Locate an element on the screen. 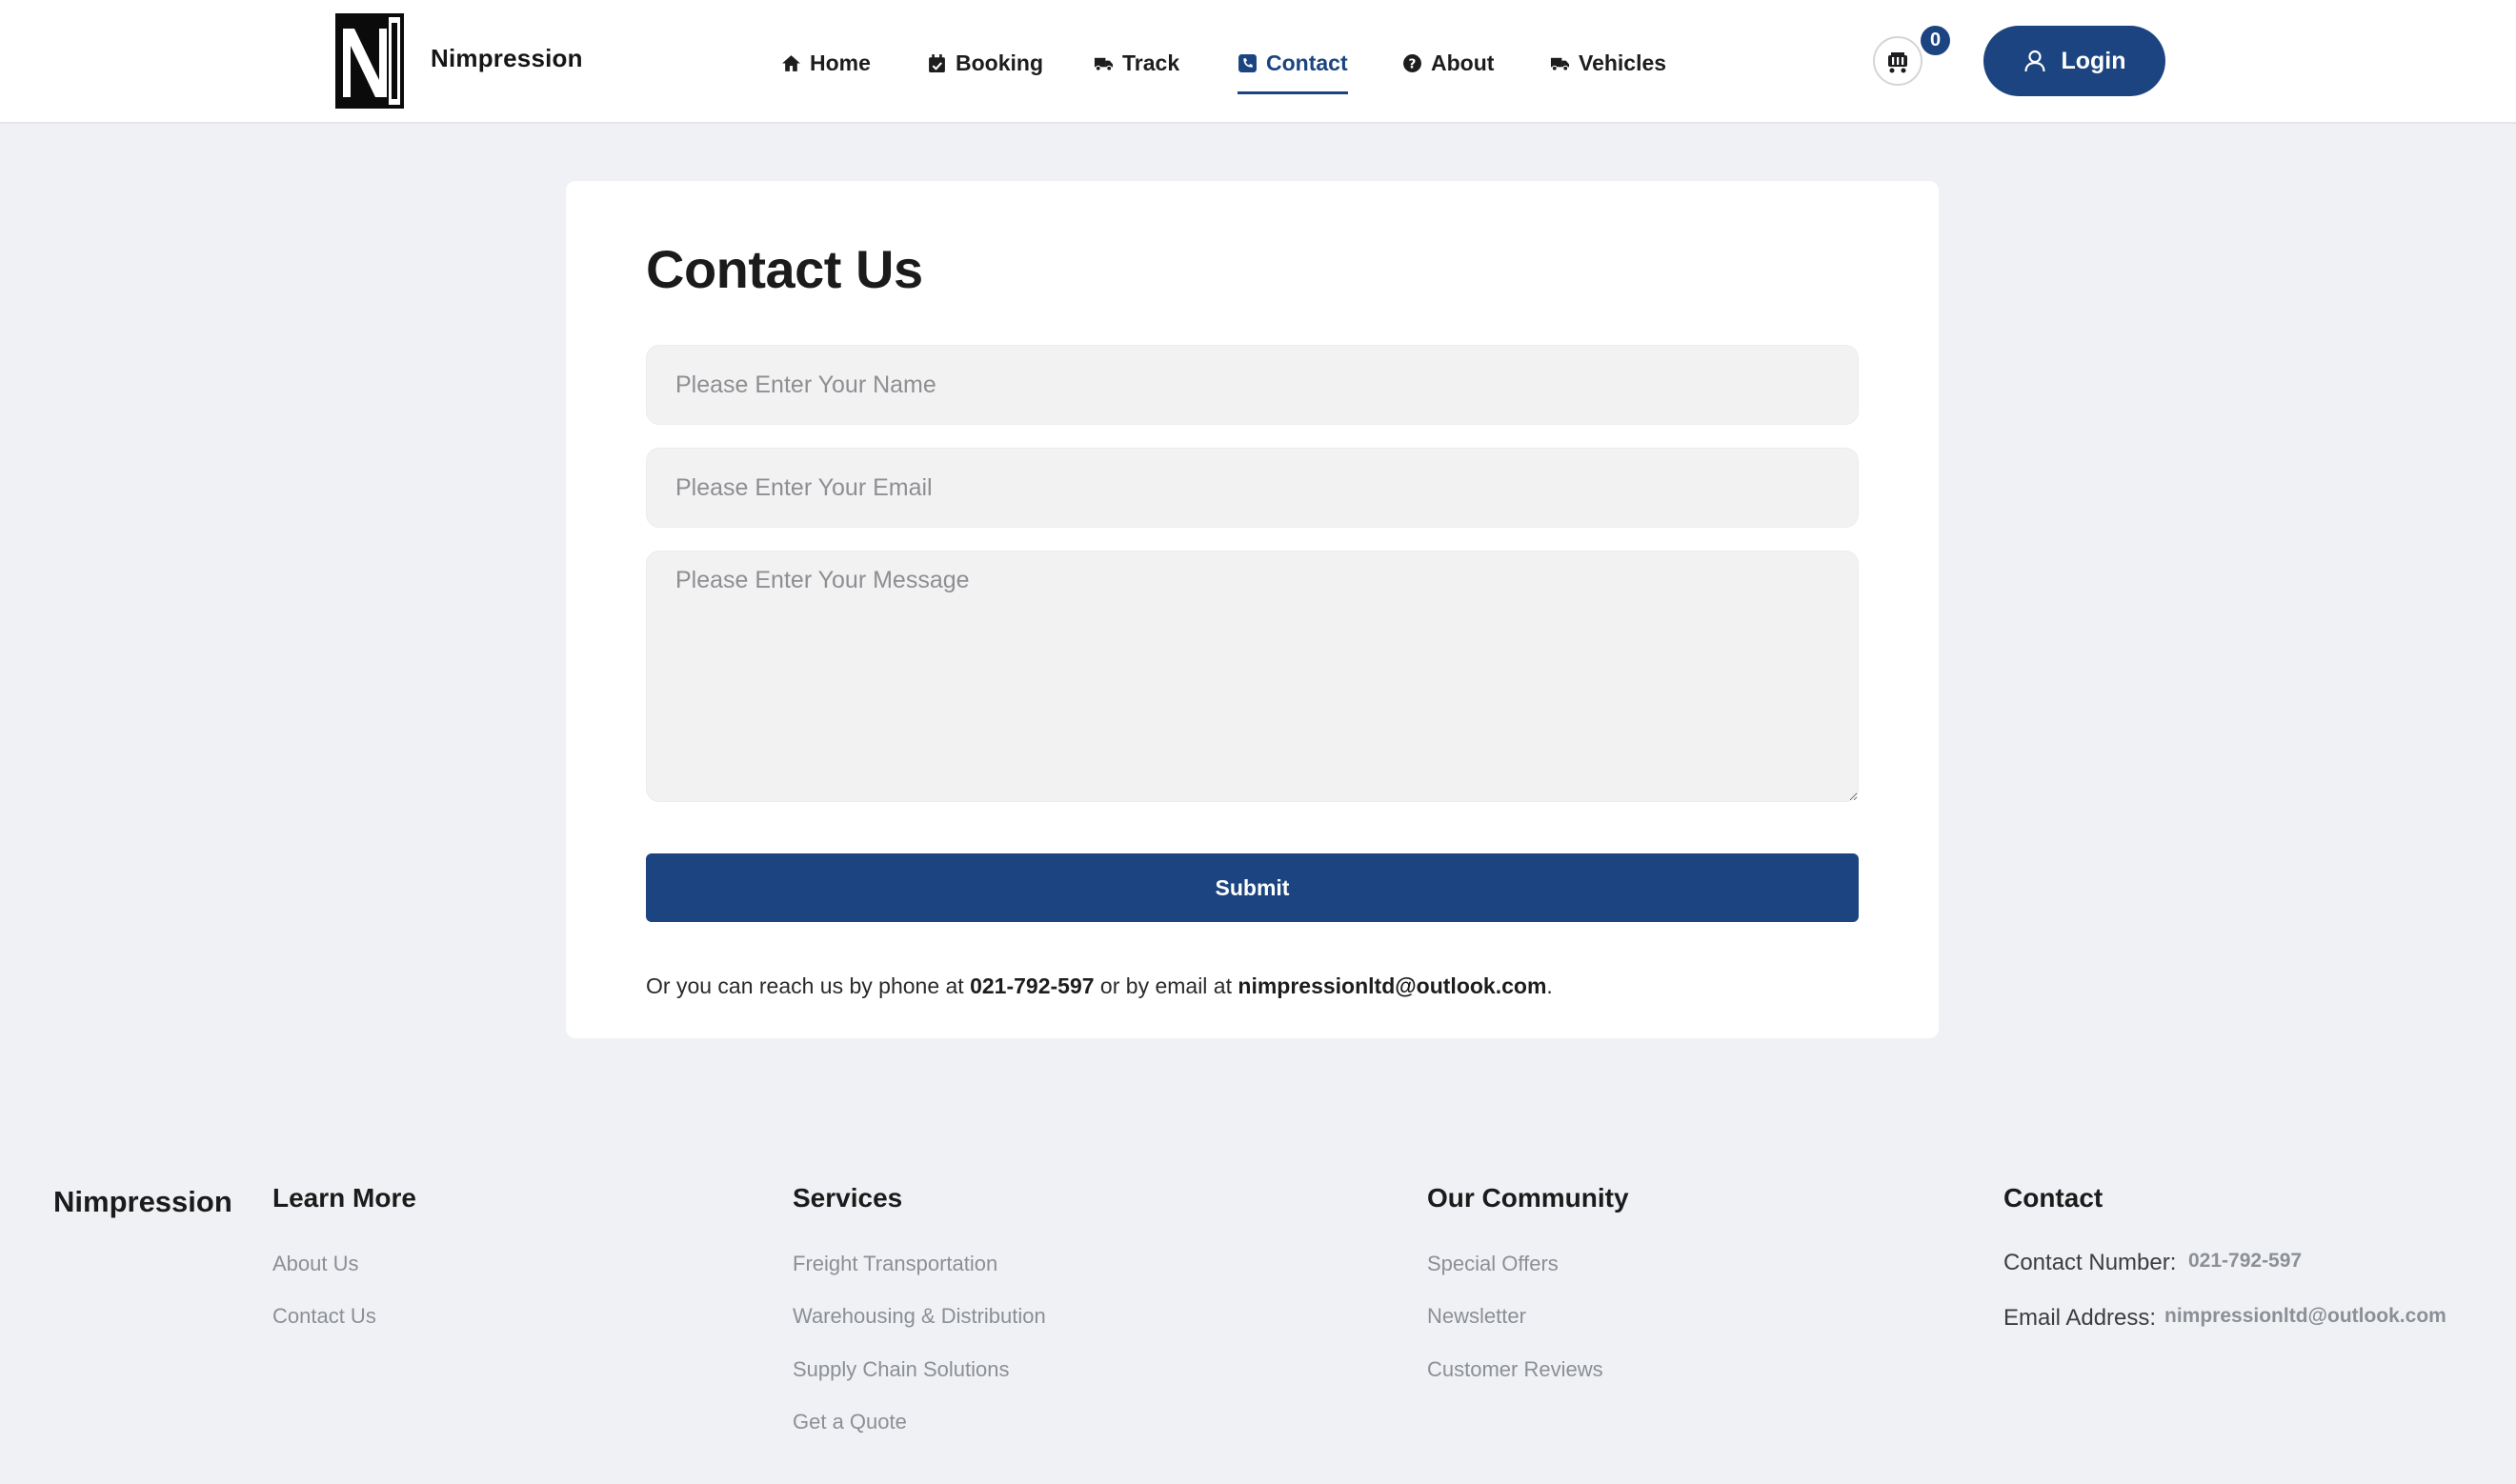 Image resolution: width=2516 pixels, height=1484 pixels. phone-icon is located at coordinates (1247, 63).